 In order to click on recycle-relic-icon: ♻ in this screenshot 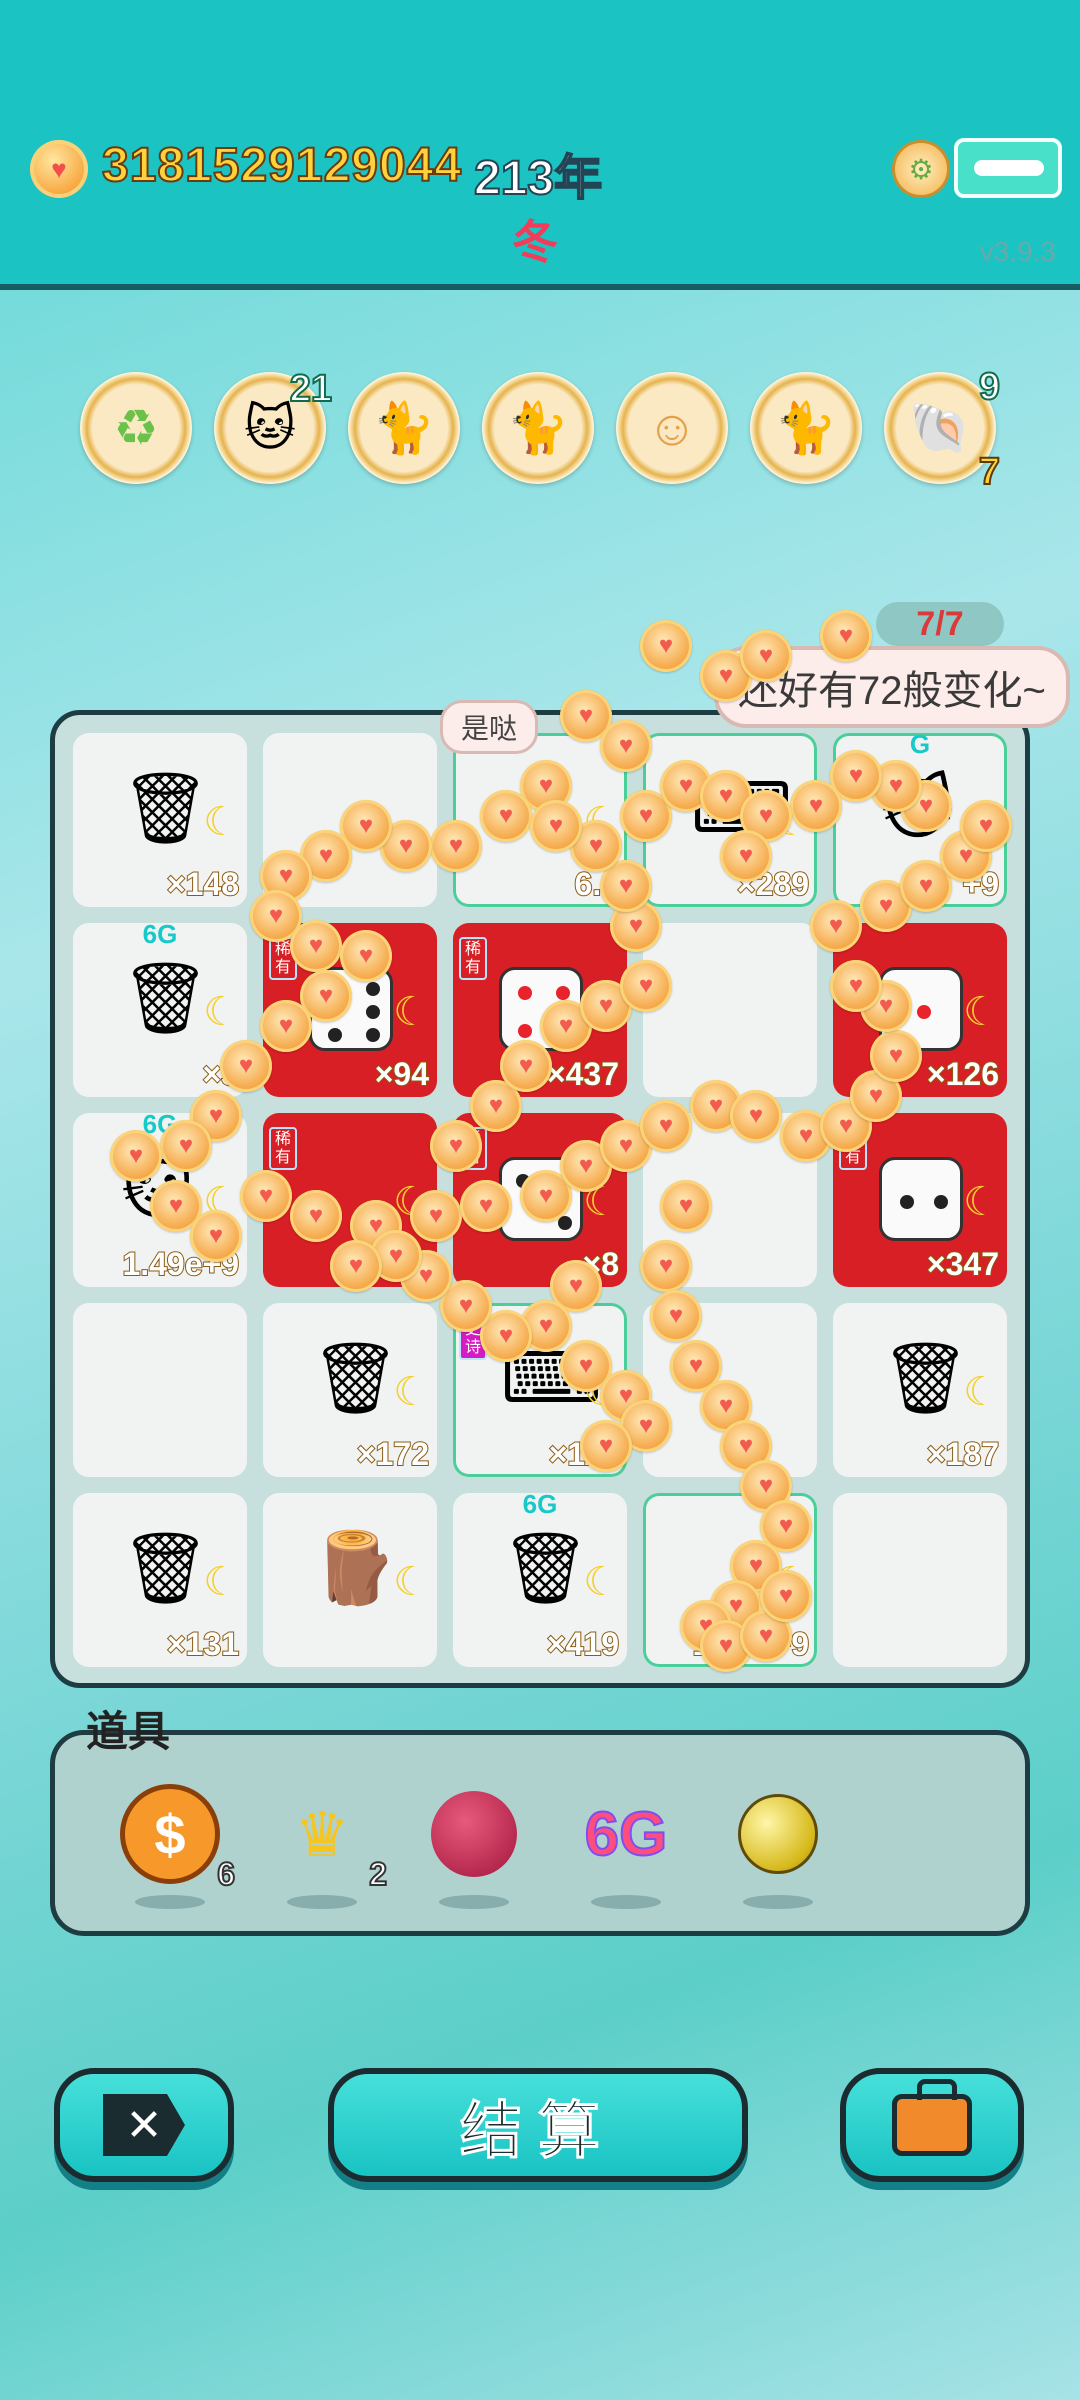, I will do `click(136, 428)`.